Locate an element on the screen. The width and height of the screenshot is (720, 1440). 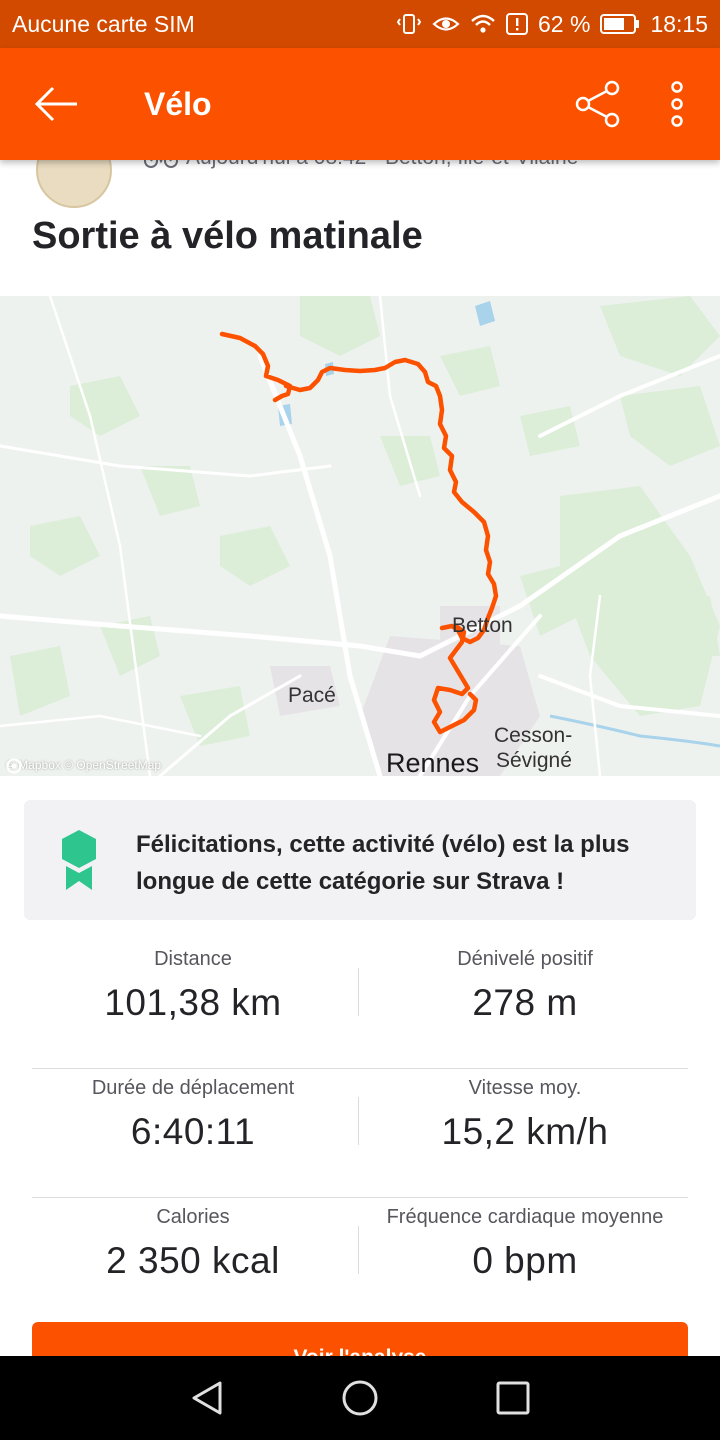
stat-label: Vitesse moy. is located at coordinates (525, 1088).